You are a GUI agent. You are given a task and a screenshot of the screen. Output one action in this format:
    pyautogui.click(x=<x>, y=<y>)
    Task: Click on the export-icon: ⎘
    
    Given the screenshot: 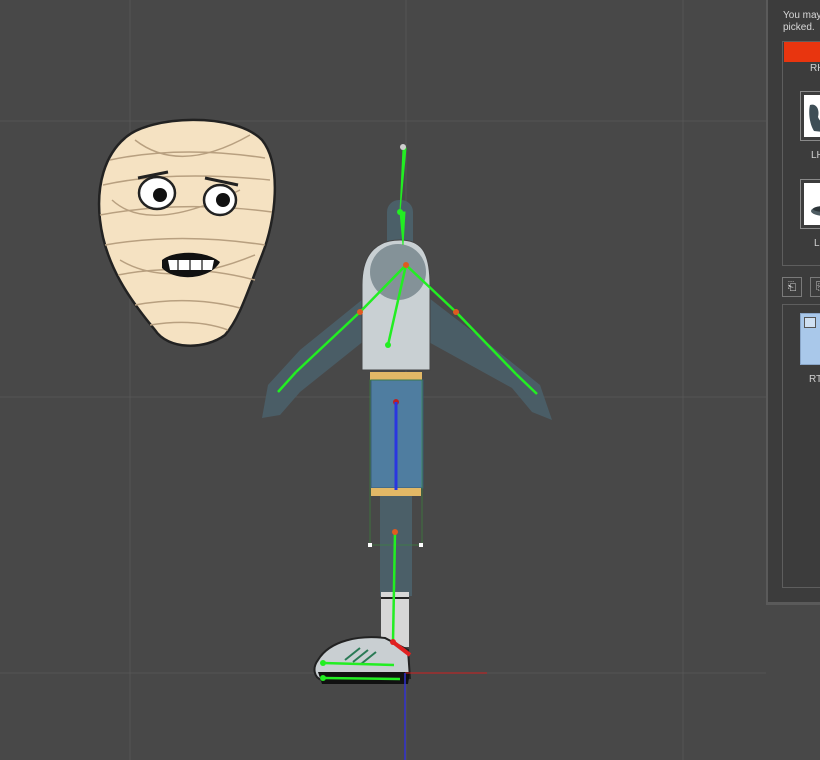 What is the action you would take?
    pyautogui.click(x=818, y=287)
    